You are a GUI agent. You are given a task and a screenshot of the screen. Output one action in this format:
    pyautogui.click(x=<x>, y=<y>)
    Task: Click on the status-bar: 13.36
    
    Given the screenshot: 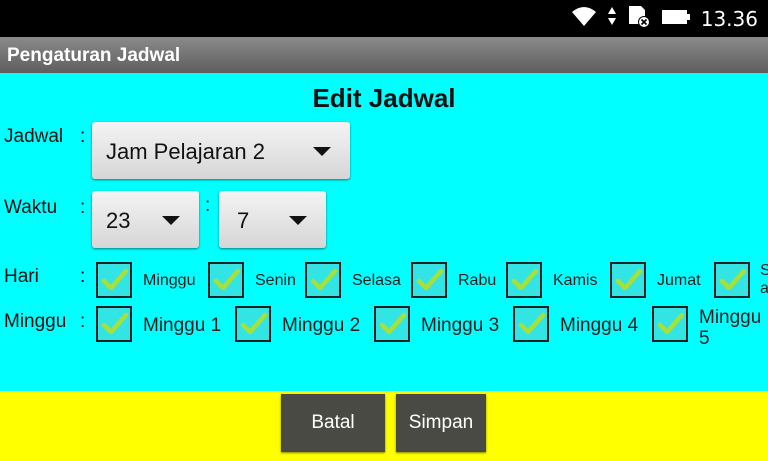 What is the action you would take?
    pyautogui.click(x=384, y=18)
    